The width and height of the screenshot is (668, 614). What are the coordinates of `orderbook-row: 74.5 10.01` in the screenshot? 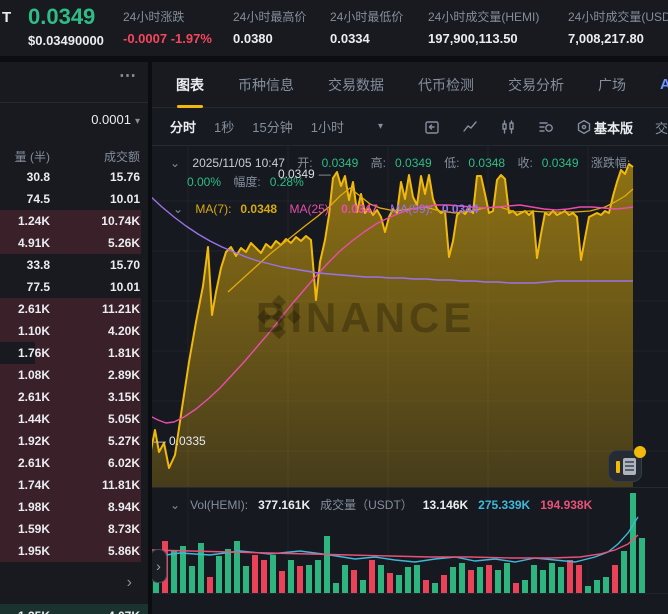 It's located at (74, 199).